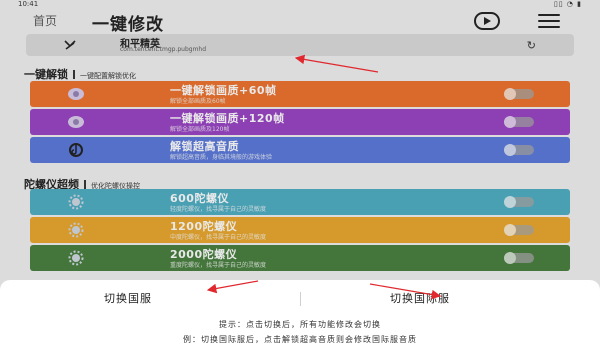 Image resolution: width=600 pixels, height=350 pixels. Describe the element at coordinates (300, 122) in the screenshot. I see `unlock-card-2: 一键解锁画质+120帧 解锁全部画质及120帧` at that location.